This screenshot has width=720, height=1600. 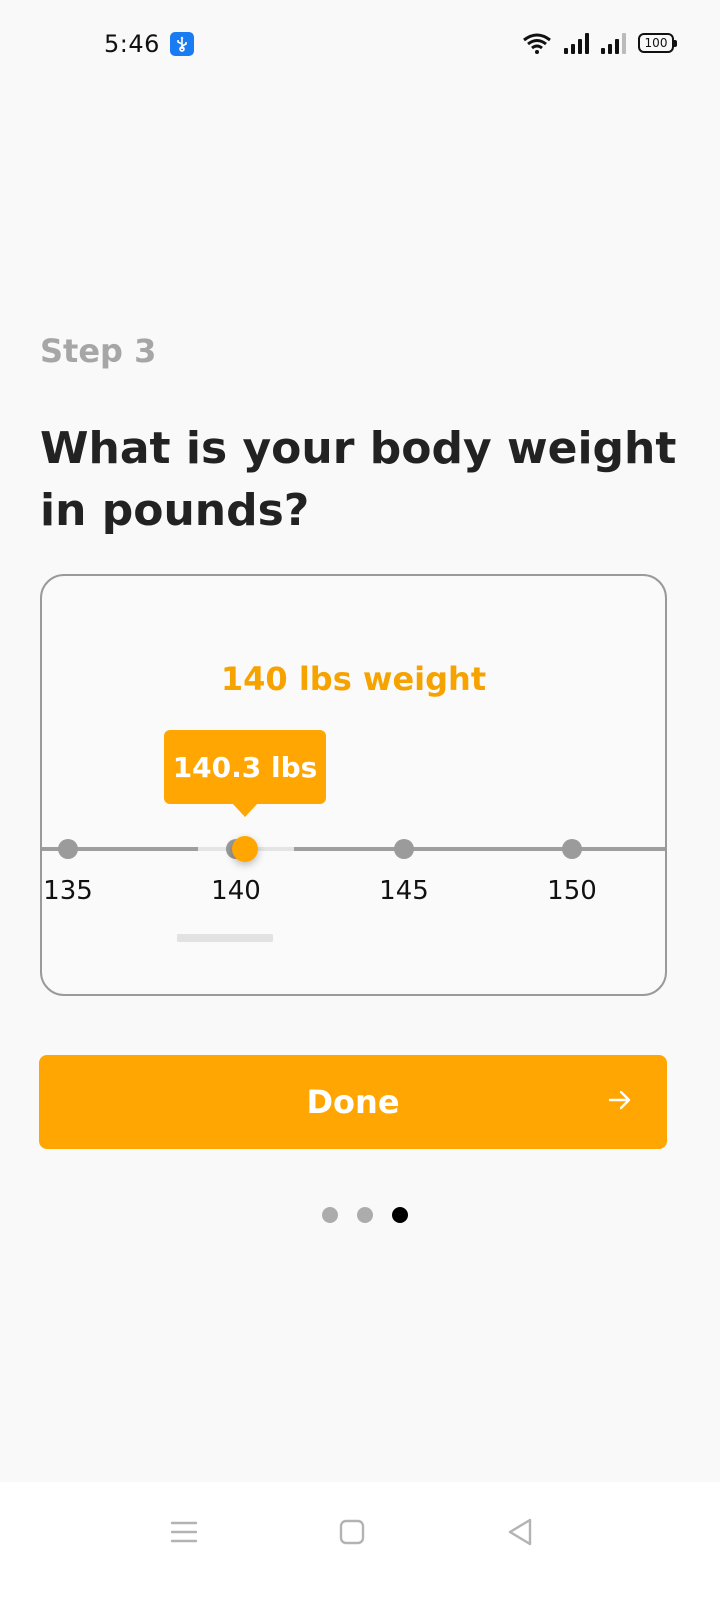 I want to click on slider-tick-label: 135, so click(x=68, y=891).